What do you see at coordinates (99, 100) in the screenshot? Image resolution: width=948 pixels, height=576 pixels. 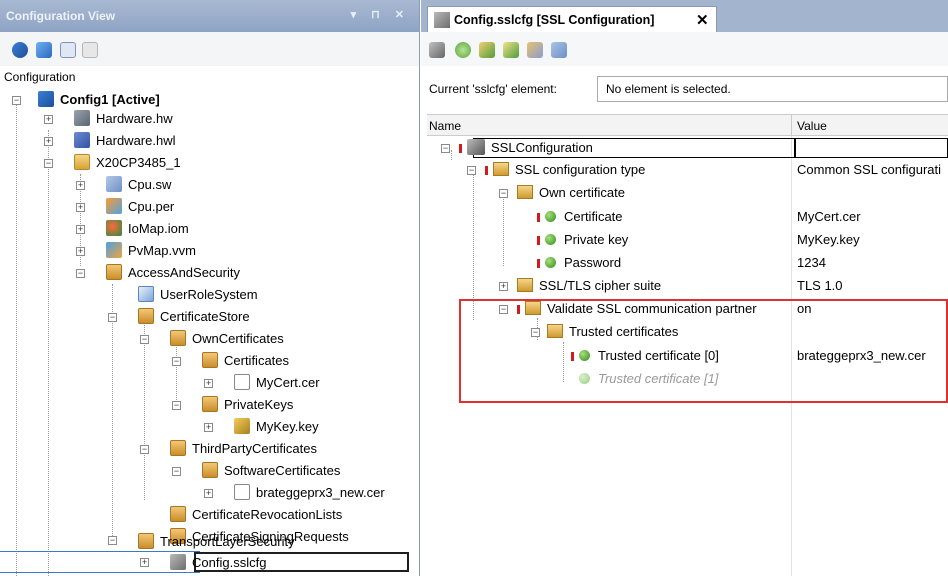 I see `tree-item-config1: Config1 [Active]` at bounding box center [99, 100].